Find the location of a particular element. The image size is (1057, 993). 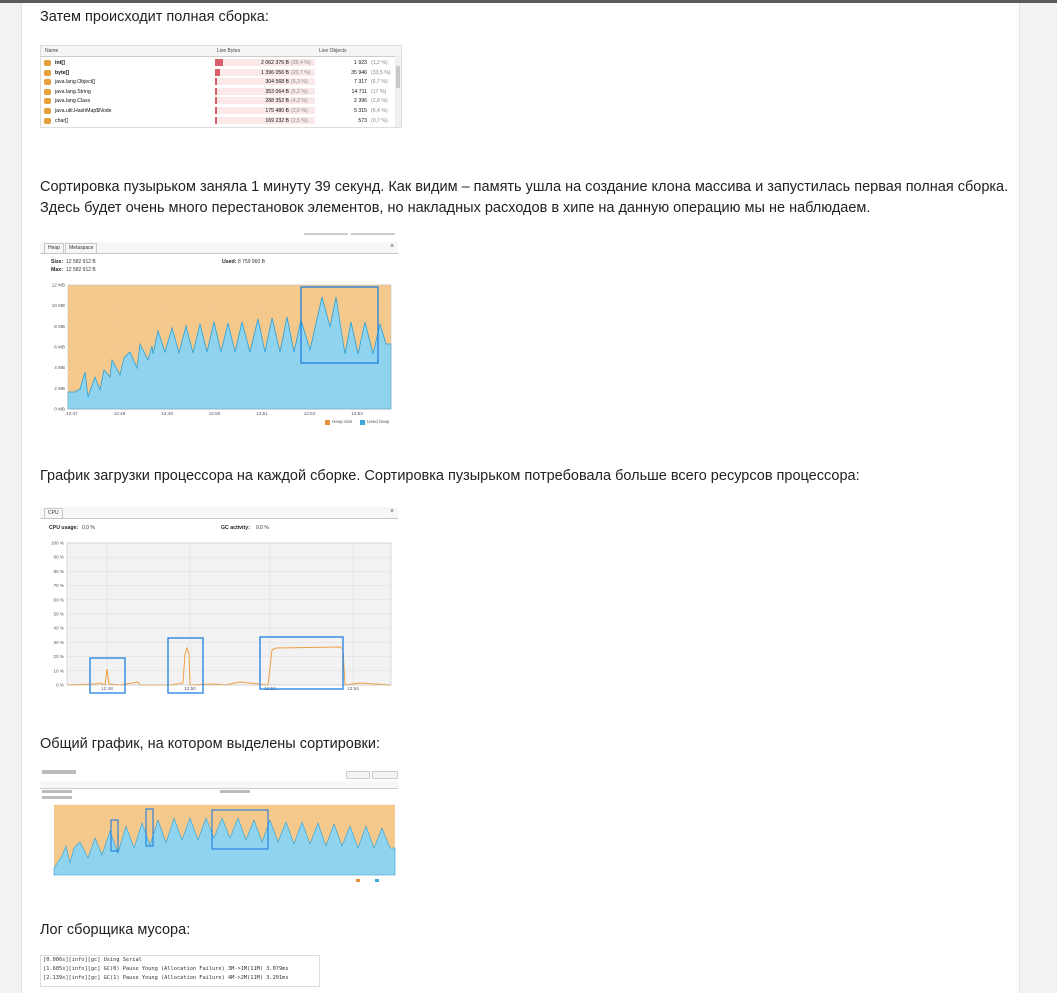

y-tick-label: 80 % is located at coordinates (59, 571).